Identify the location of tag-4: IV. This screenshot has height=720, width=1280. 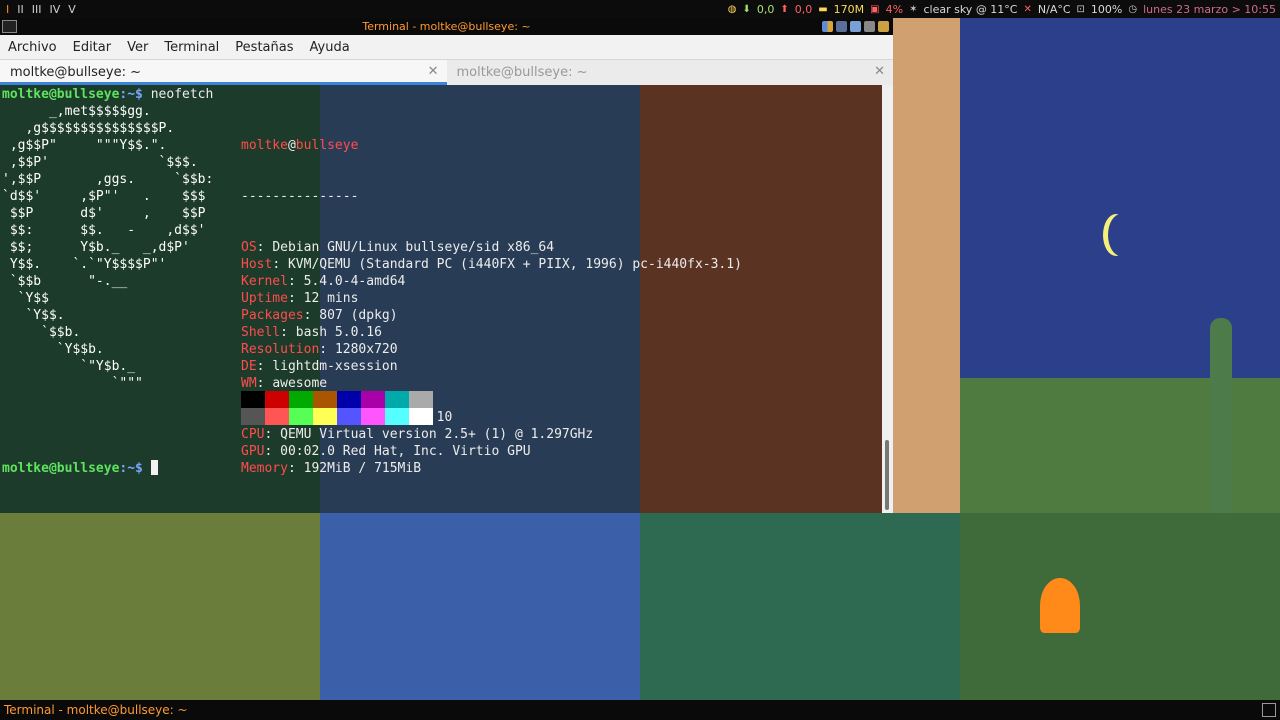
(54, 9).